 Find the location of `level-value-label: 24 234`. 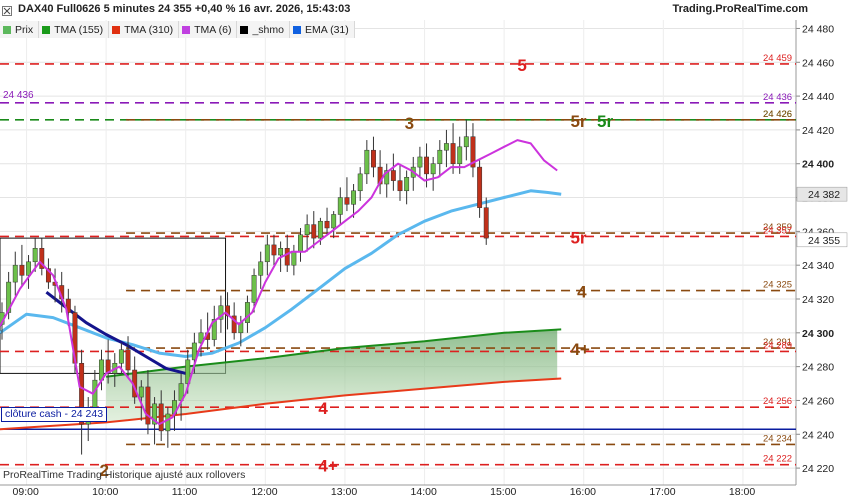

level-value-label: 24 234 is located at coordinates (777, 438).